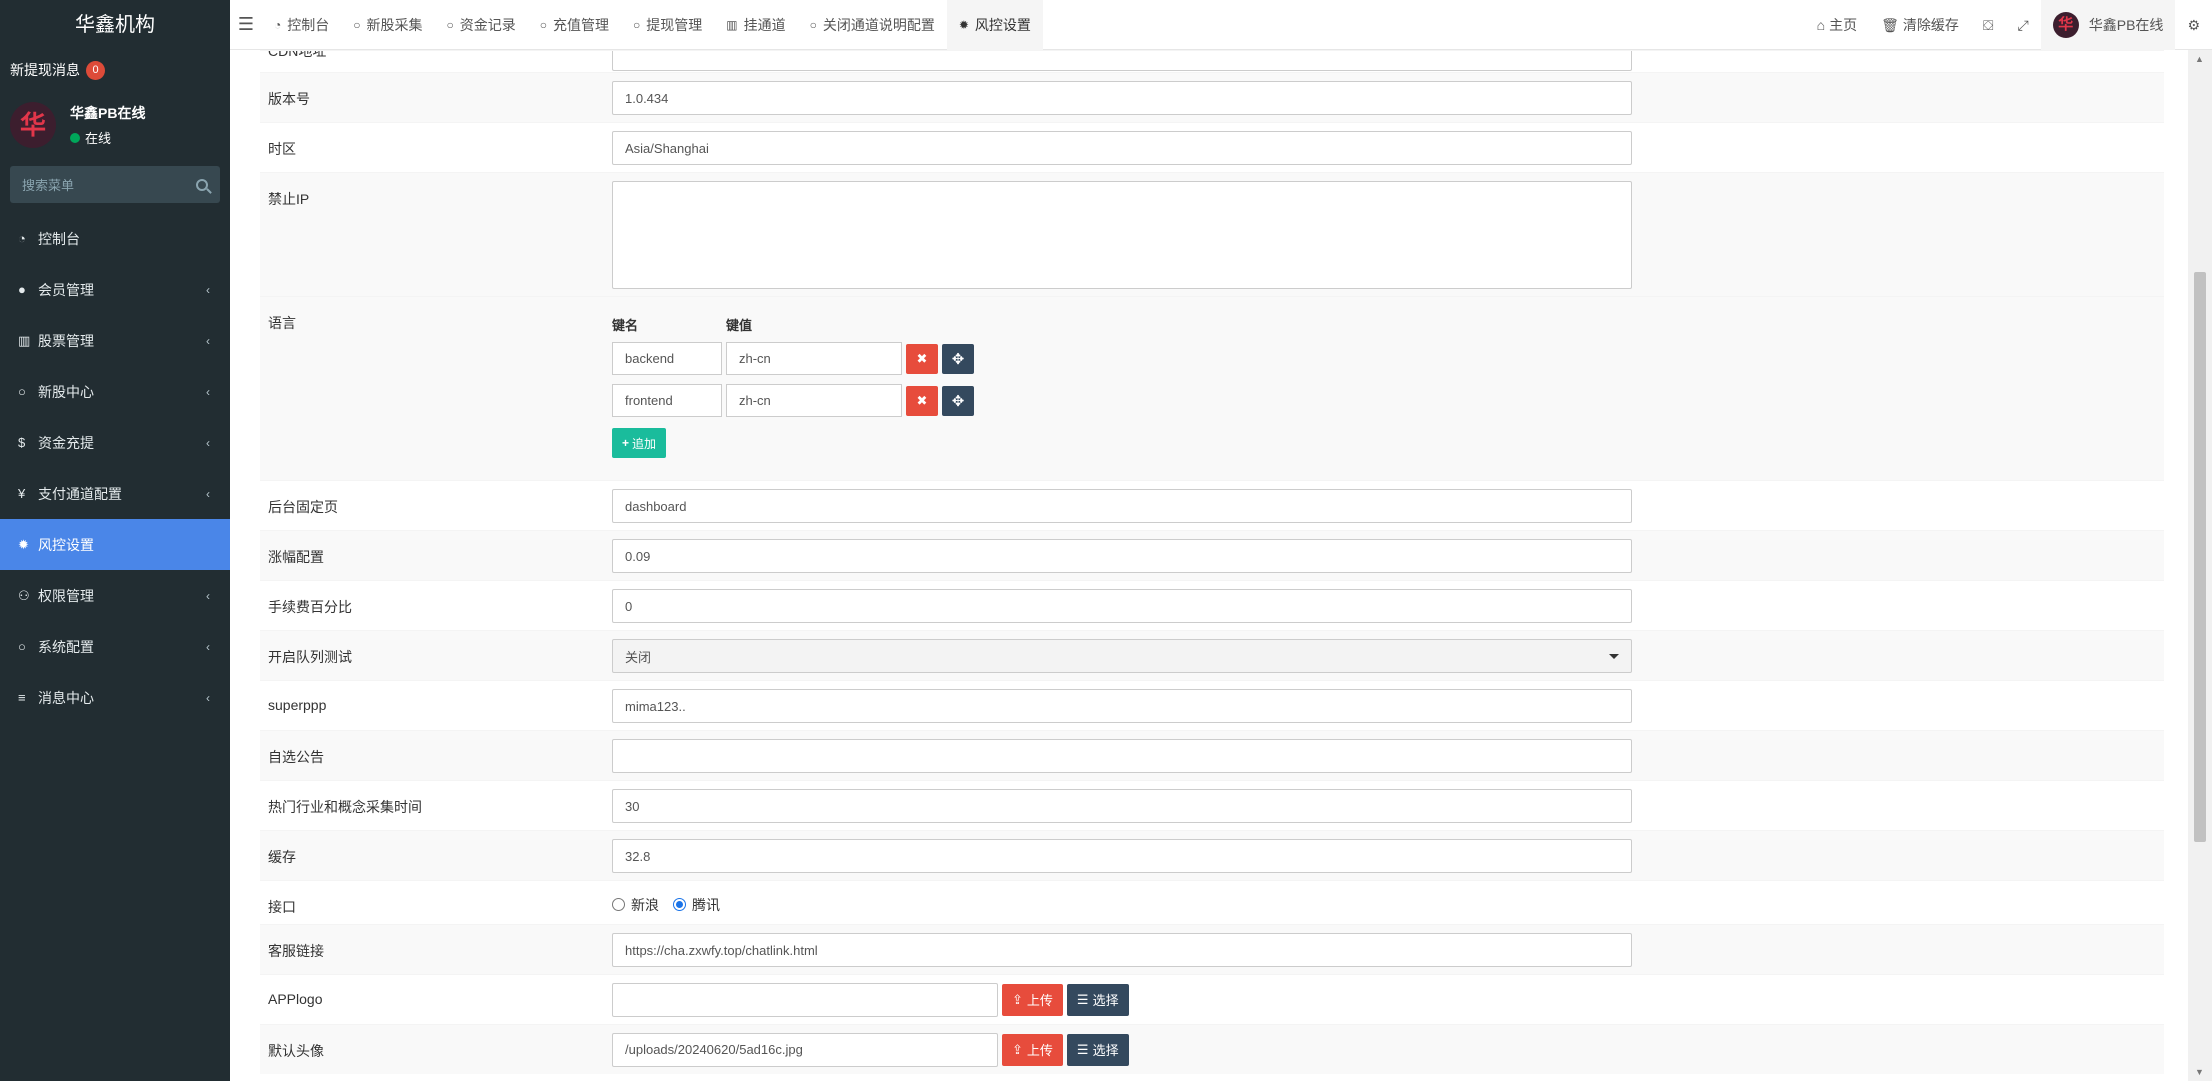 Image resolution: width=2212 pixels, height=1081 pixels. Describe the element at coordinates (1821, 25) in the screenshot. I see `home-icon: ⌂` at that location.